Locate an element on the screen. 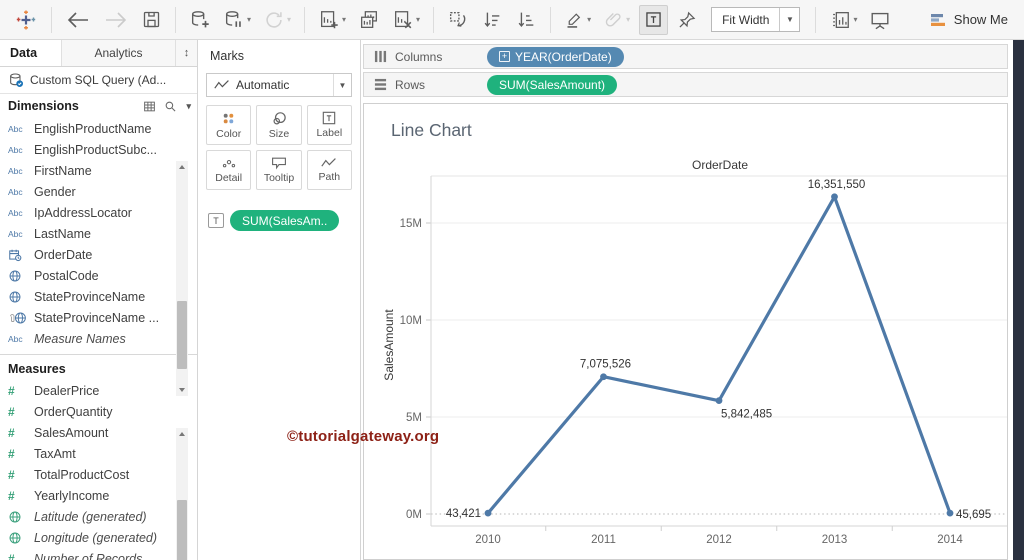 This screenshot has width=1024, height=560. dimension-field-lastname: Abc LastName is located at coordinates (98, 233).